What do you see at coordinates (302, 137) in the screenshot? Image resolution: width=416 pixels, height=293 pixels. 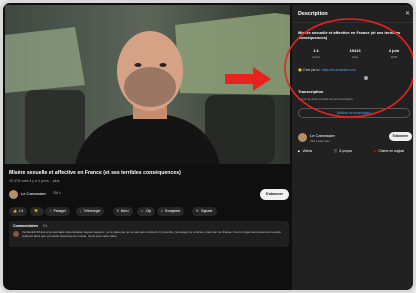 I see `panel-channel-avatar` at bounding box center [302, 137].